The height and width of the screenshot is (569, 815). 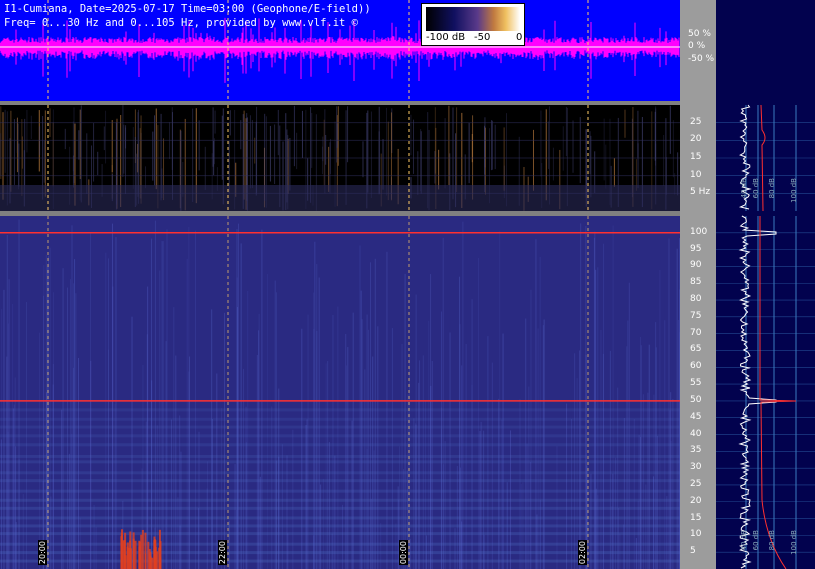 What do you see at coordinates (696, 500) in the screenshot?
I see `spectrogram-high-y-tick: 20` at bounding box center [696, 500].